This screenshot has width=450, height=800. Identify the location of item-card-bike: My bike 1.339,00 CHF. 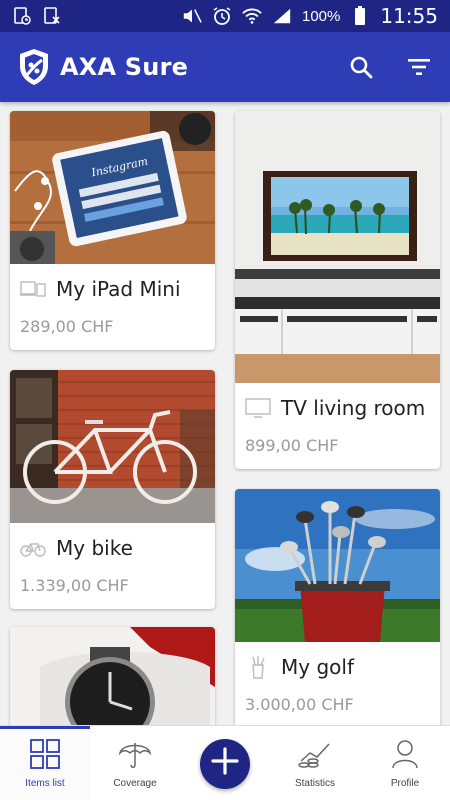
(112, 489).